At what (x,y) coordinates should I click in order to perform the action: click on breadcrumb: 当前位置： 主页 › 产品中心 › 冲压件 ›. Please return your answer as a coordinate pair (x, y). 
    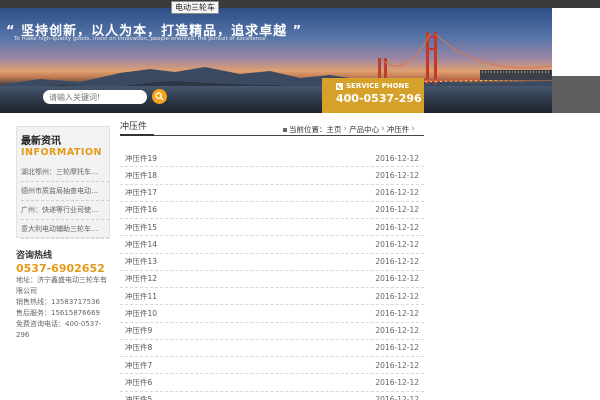
    Looking at the image, I should click on (350, 129).